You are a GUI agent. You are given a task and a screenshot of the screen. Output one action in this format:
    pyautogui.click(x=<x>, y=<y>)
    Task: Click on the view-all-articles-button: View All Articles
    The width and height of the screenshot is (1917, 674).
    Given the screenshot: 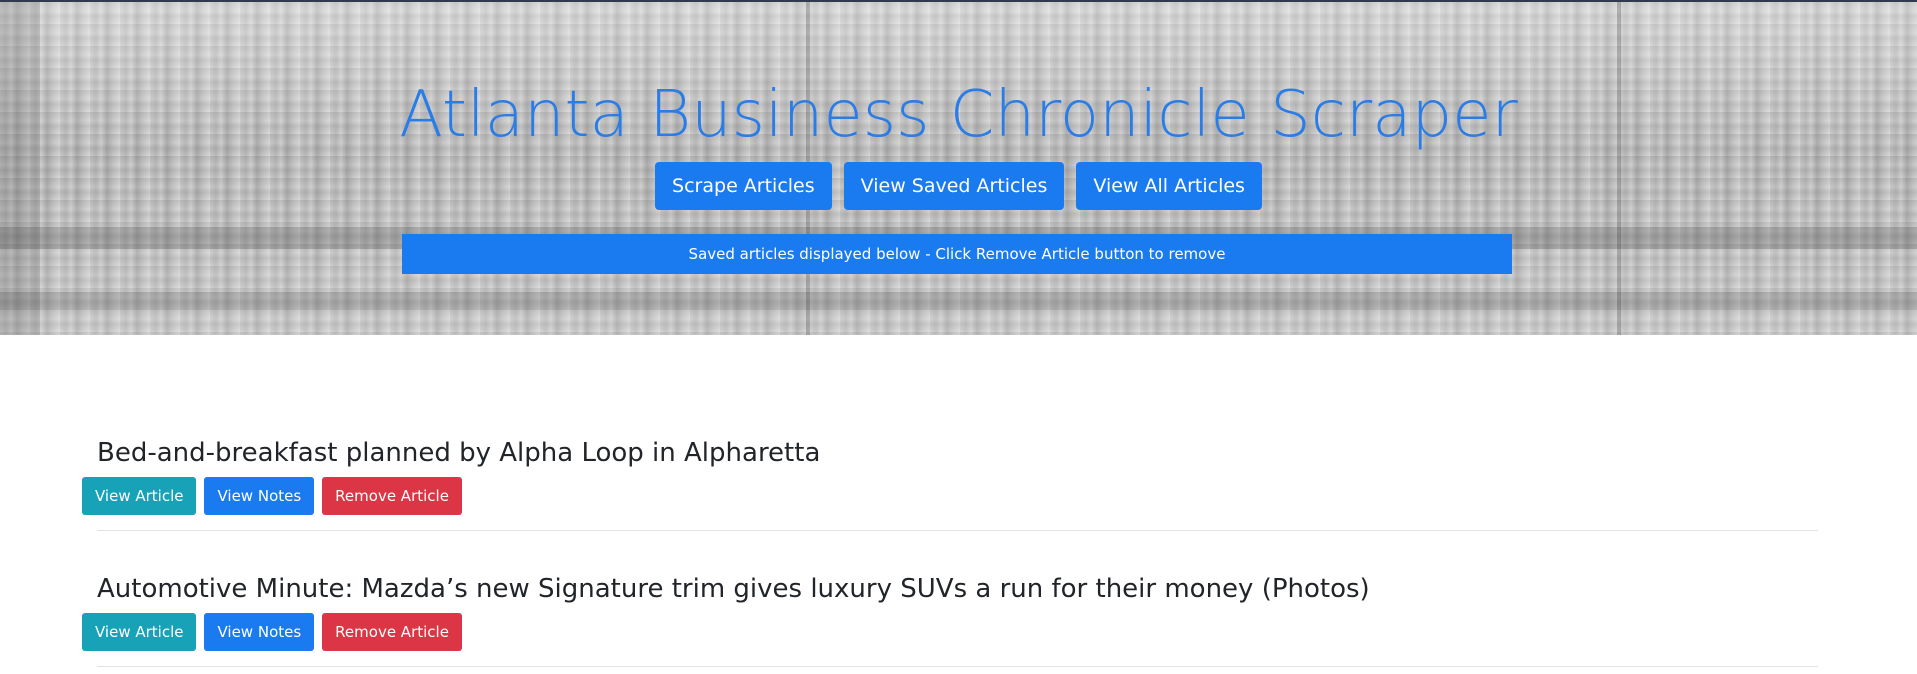 What is the action you would take?
    pyautogui.click(x=1169, y=186)
    